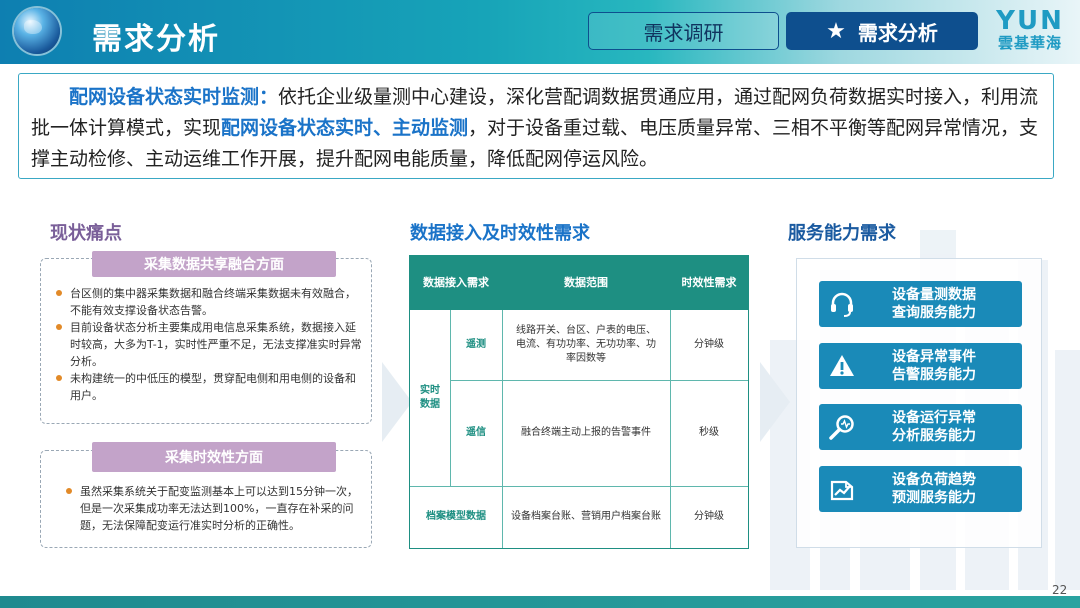  I want to click on tab-label: 需求调研, so click(683, 32).